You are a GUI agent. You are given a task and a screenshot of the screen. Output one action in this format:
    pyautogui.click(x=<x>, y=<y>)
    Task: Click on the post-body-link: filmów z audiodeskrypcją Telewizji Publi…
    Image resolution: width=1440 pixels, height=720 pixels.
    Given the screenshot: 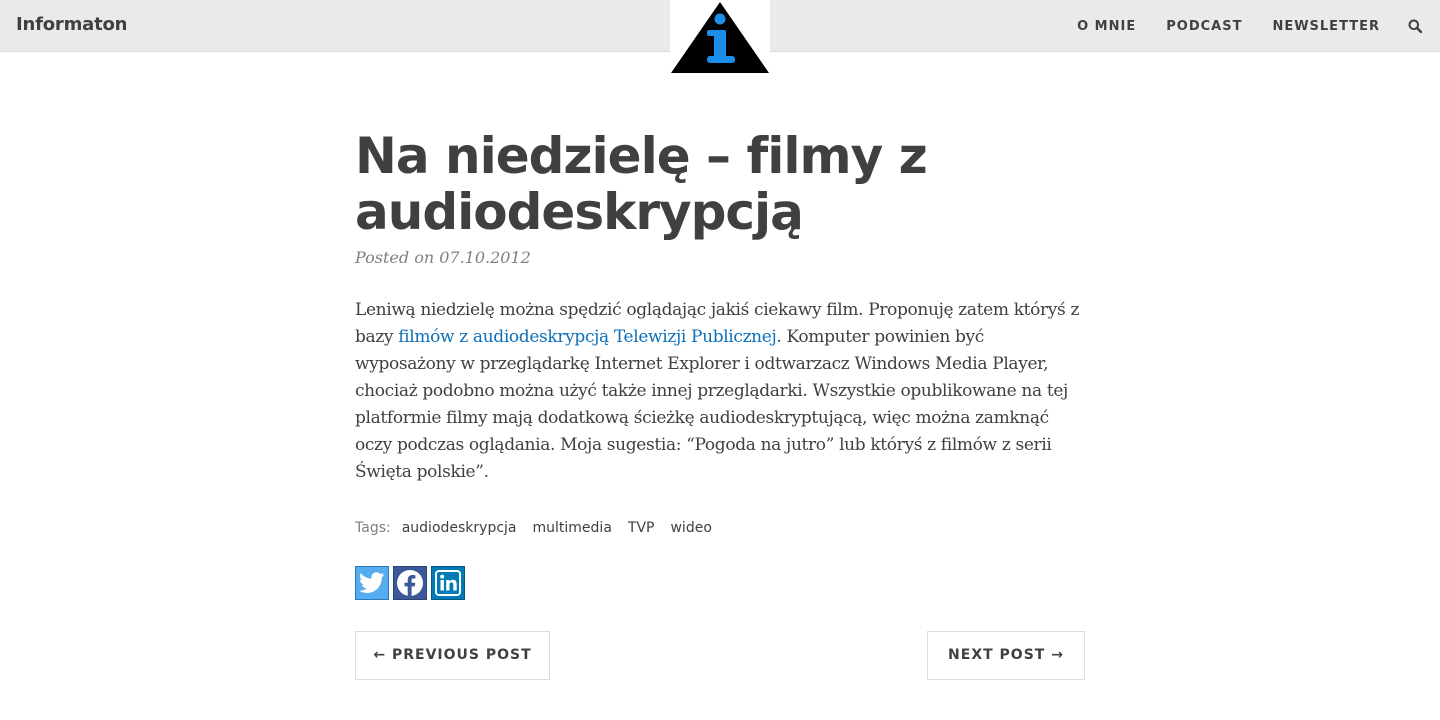 What is the action you would take?
    pyautogui.click(x=587, y=337)
    